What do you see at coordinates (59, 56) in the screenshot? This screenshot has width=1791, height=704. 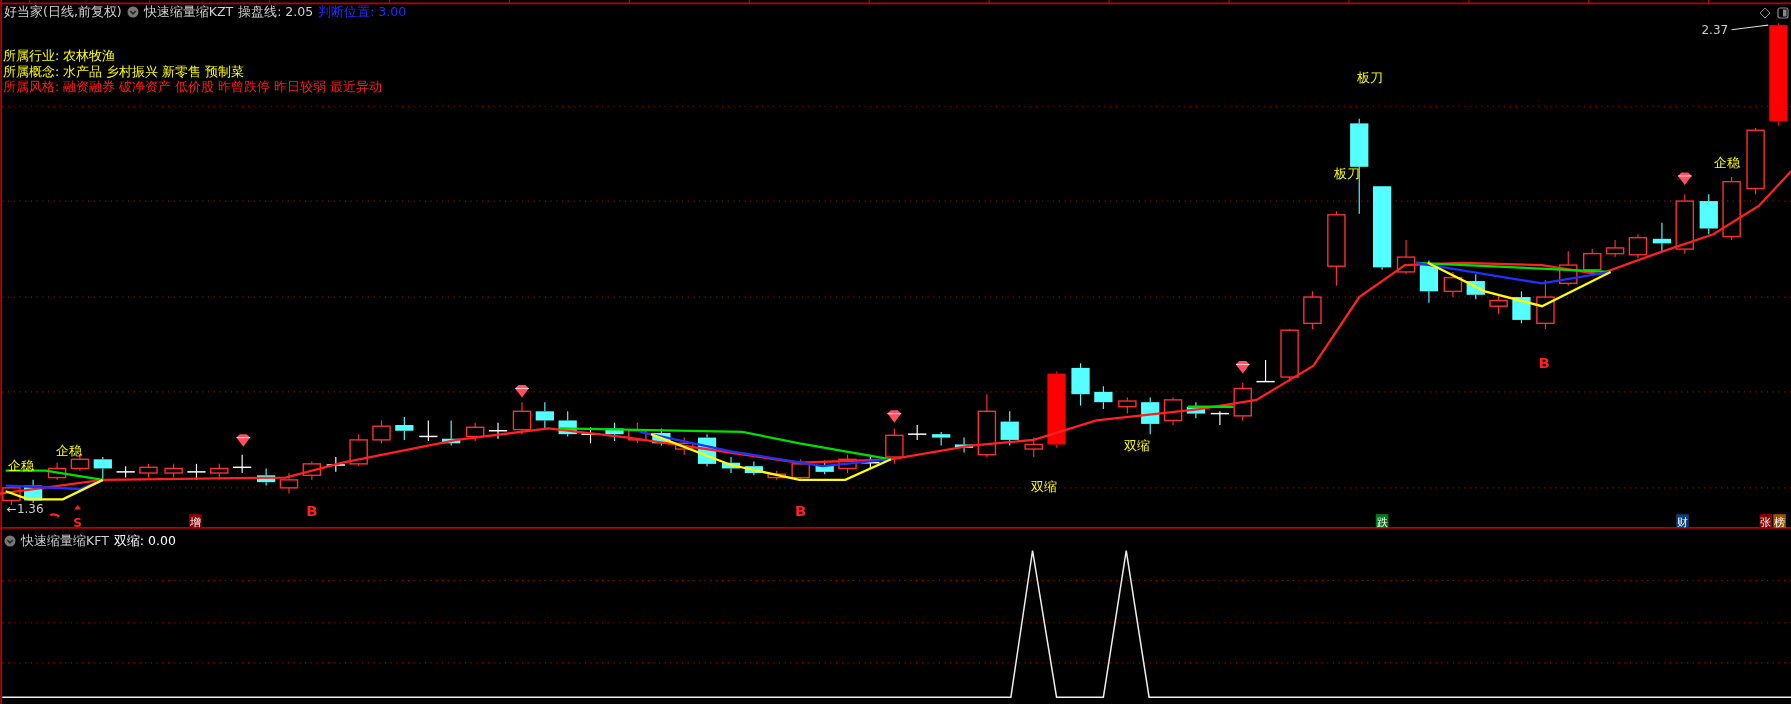 I see `info-line: 所属行业: 农林牧渔` at bounding box center [59, 56].